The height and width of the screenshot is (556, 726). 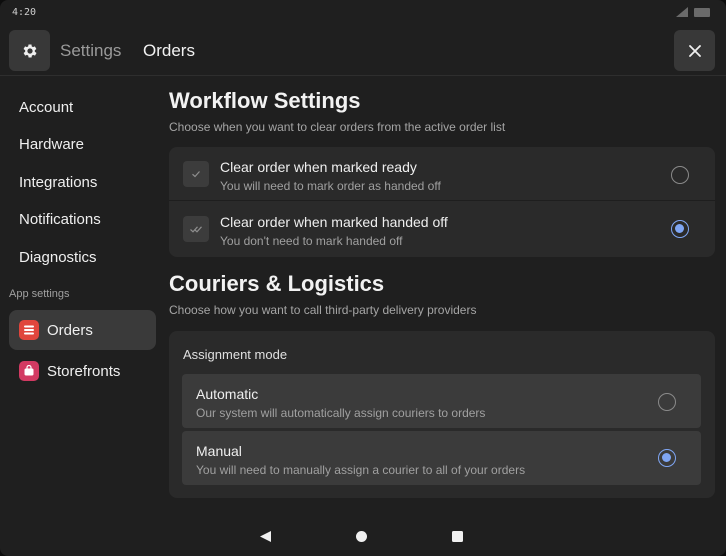 I want to click on signal-battery-icon, so click(x=693, y=12).